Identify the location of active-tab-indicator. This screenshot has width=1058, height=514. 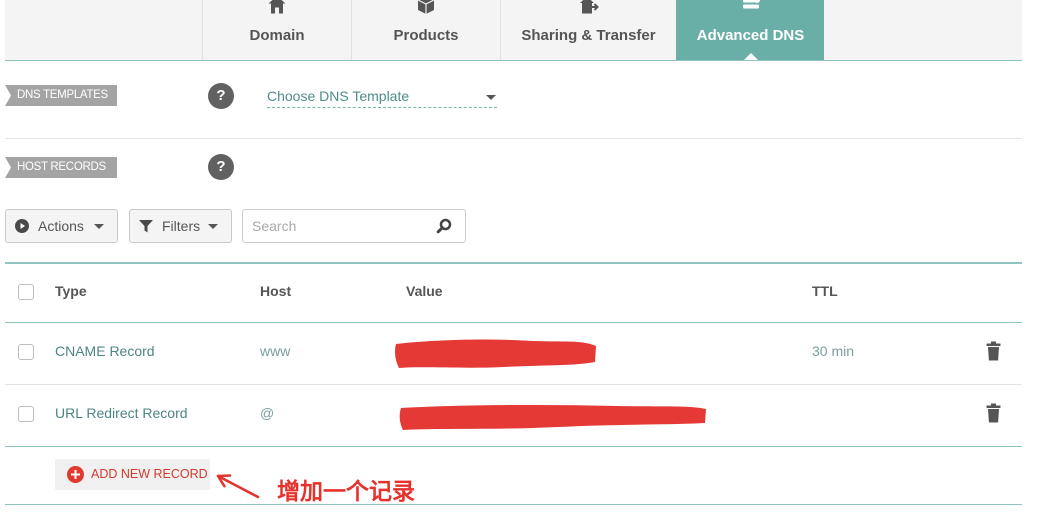
(750, 56).